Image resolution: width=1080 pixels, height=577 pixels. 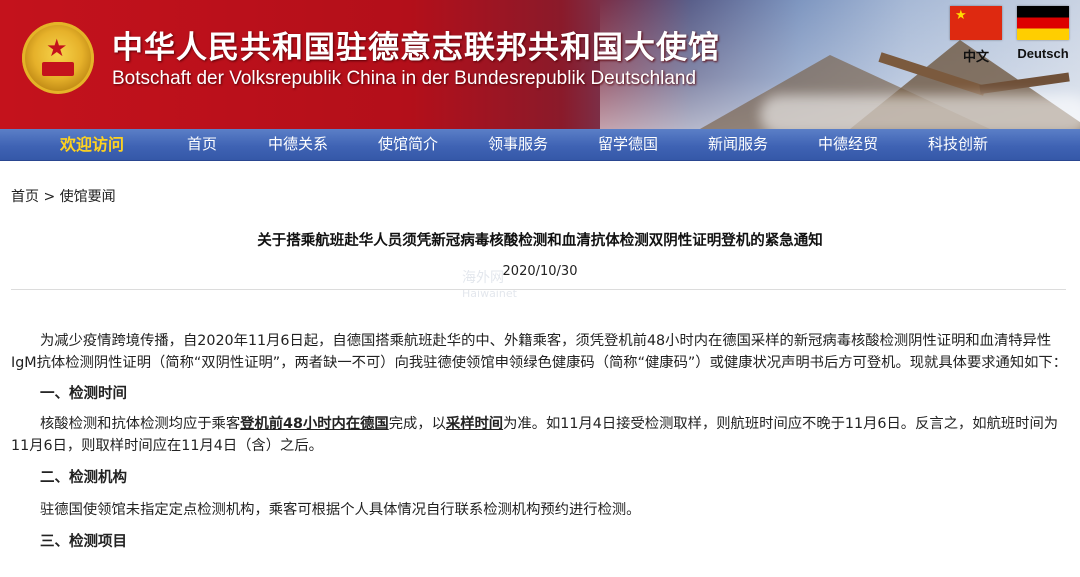 I want to click on china-flag-icon: ★, so click(x=976, y=23).